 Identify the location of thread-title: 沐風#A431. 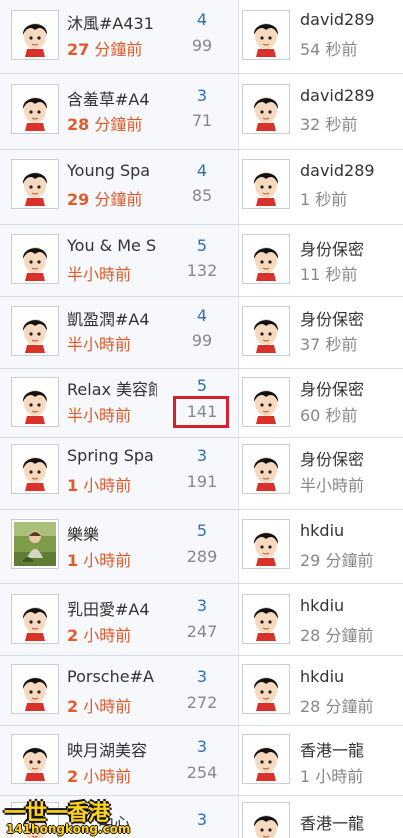
(112, 22).